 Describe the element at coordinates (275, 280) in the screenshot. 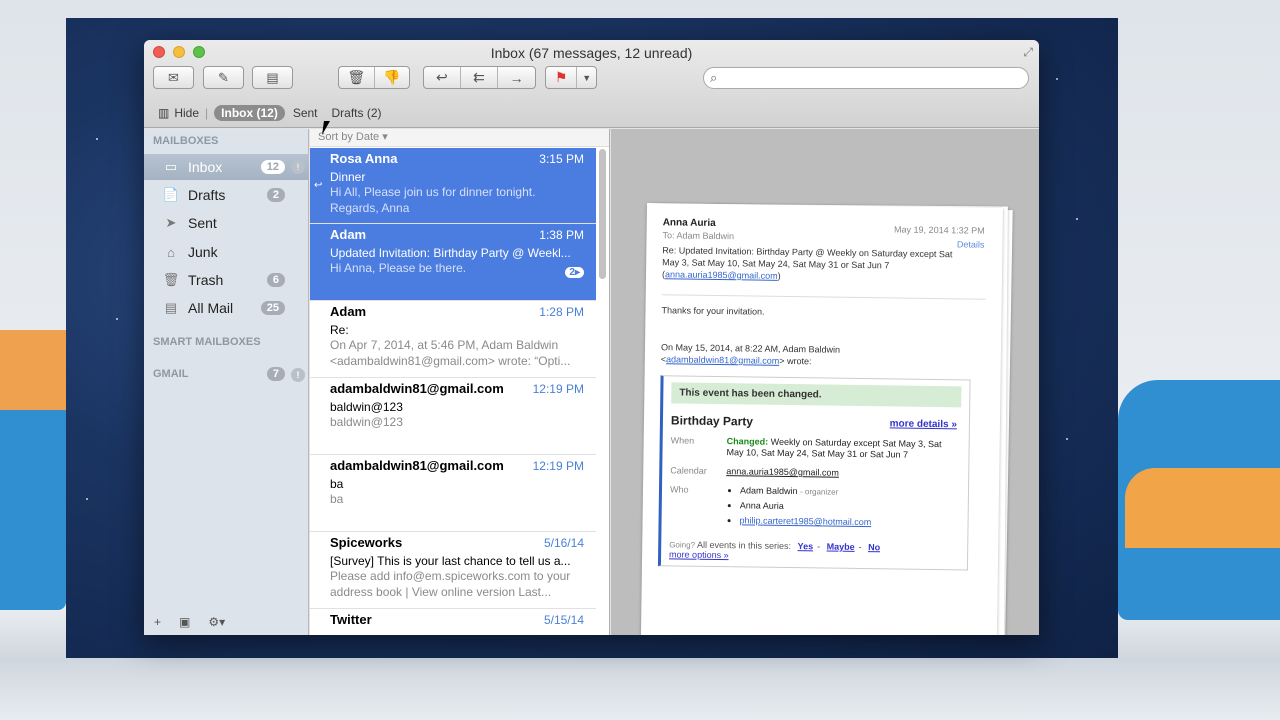

I see `count-badge: 6` at that location.